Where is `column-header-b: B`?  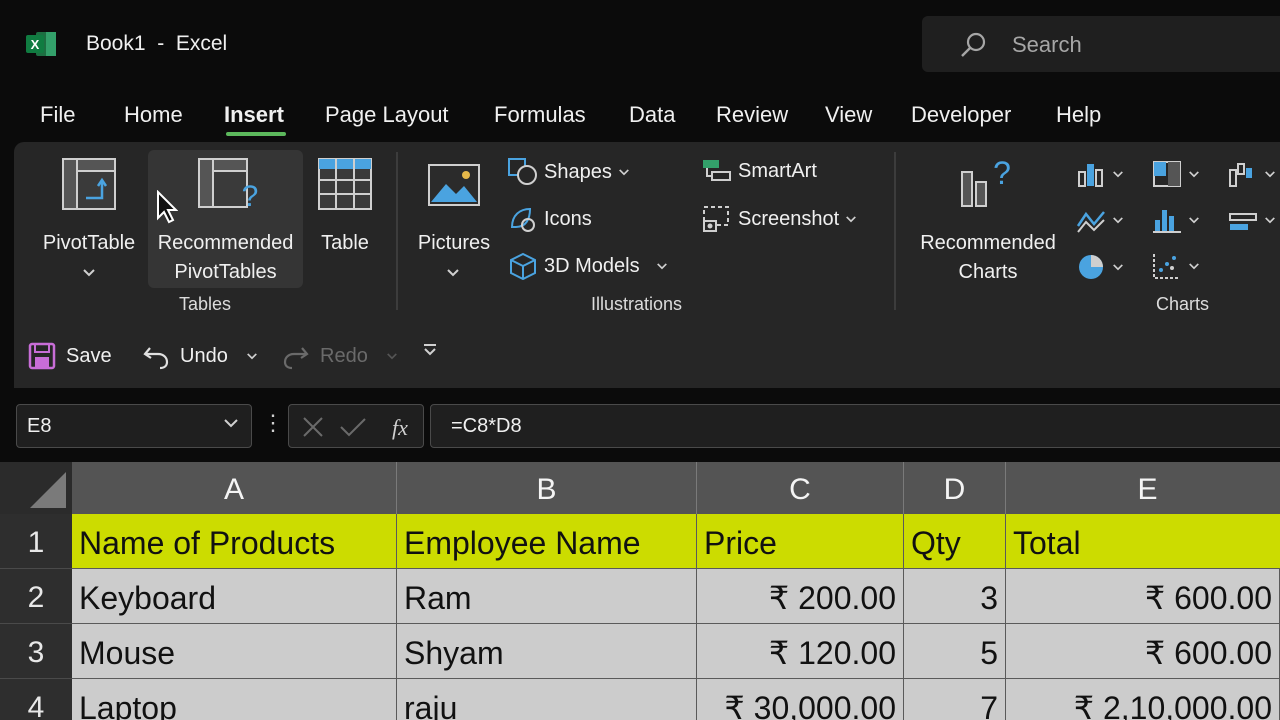 column-header-b: B is located at coordinates (547, 488).